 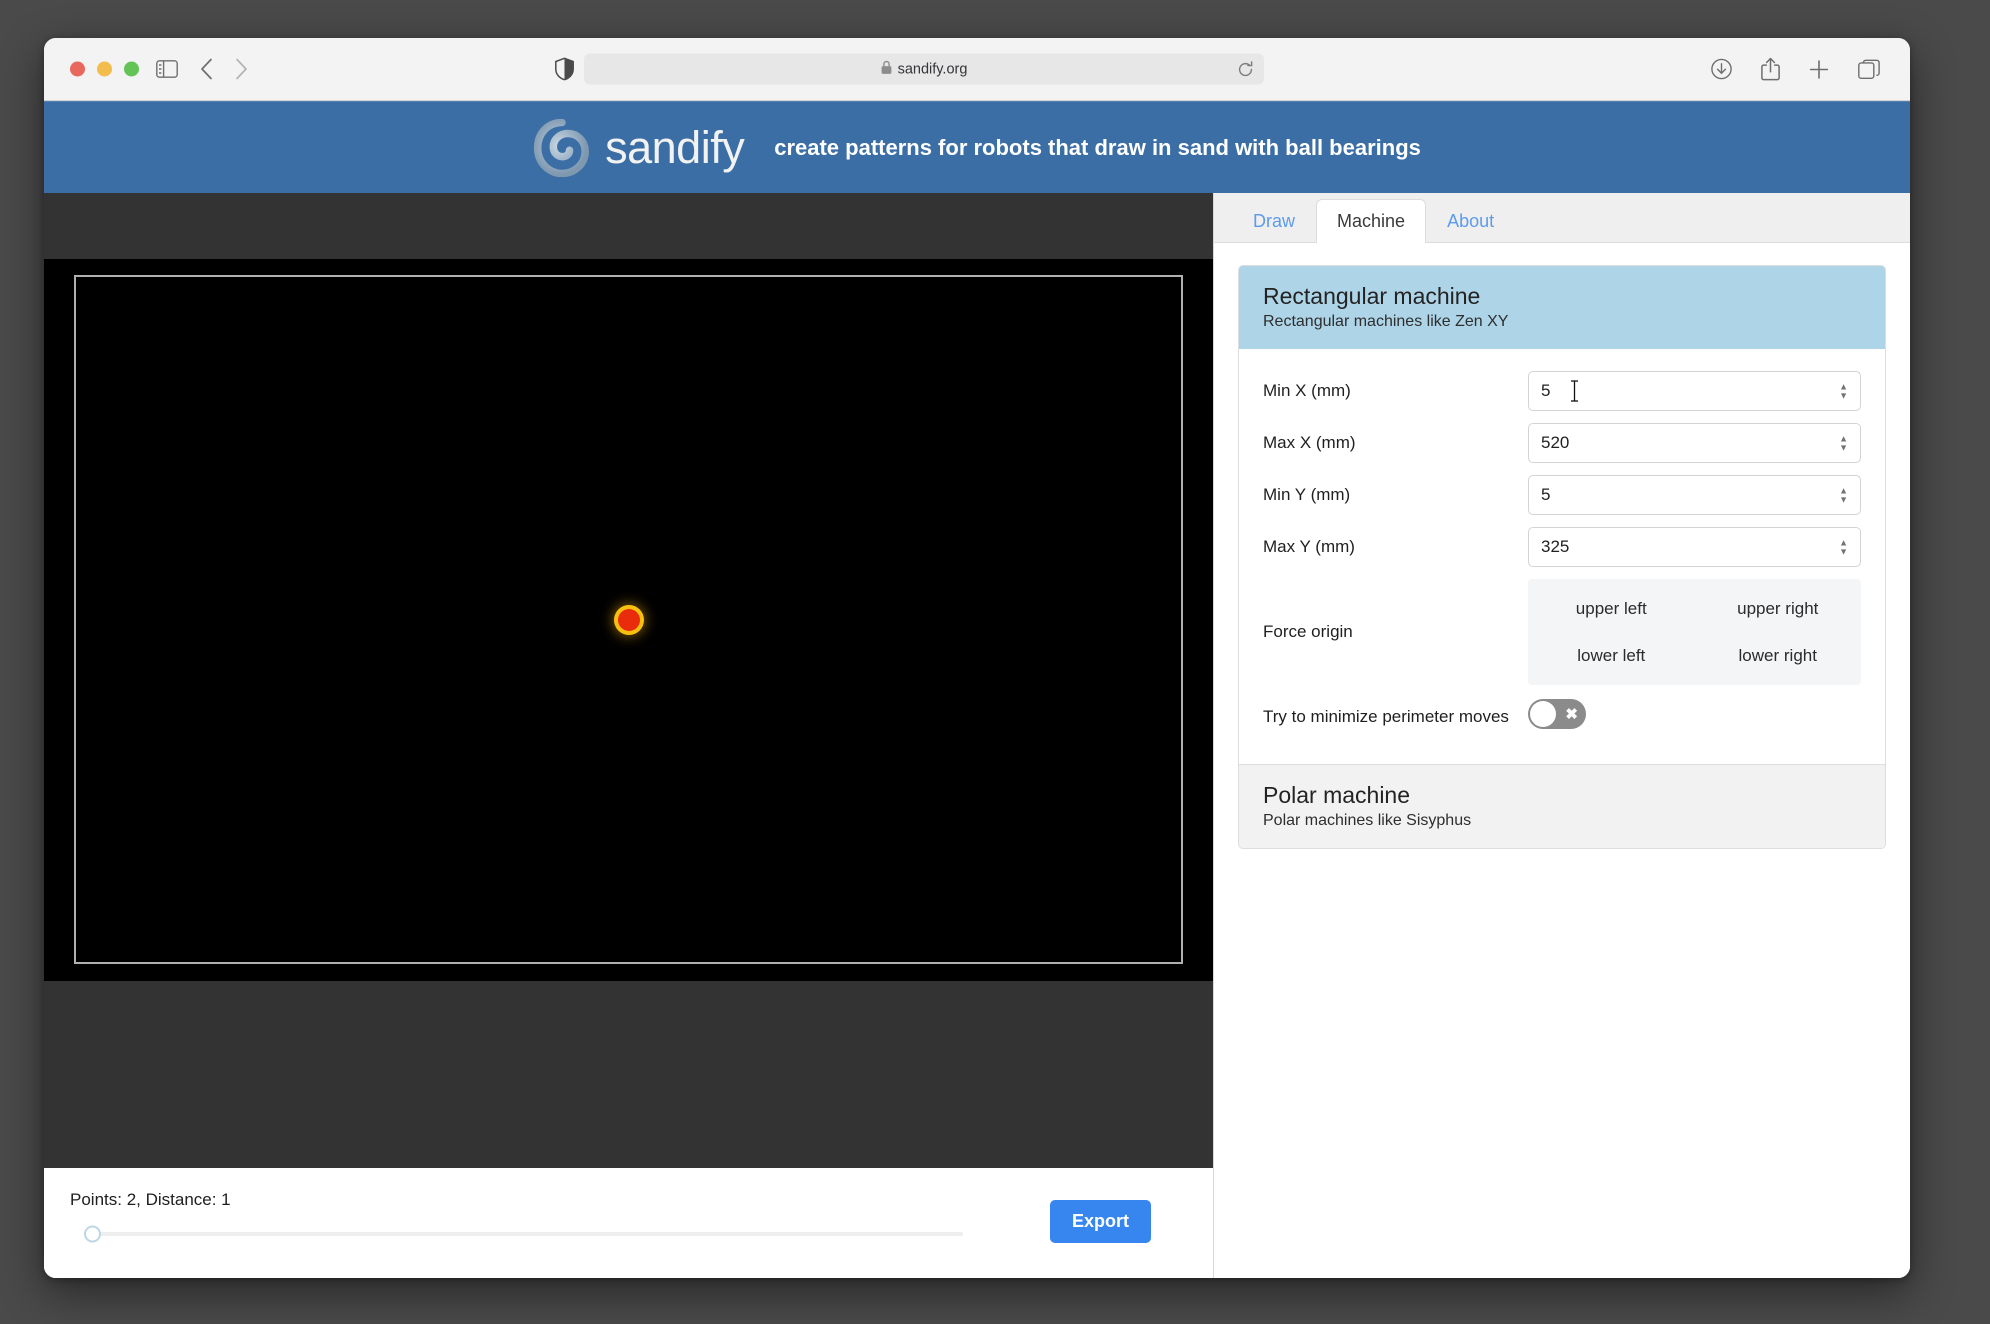 I want to click on rectangular-machine-subtitle: Rectangular machines like Zen XY, so click(x=1386, y=322).